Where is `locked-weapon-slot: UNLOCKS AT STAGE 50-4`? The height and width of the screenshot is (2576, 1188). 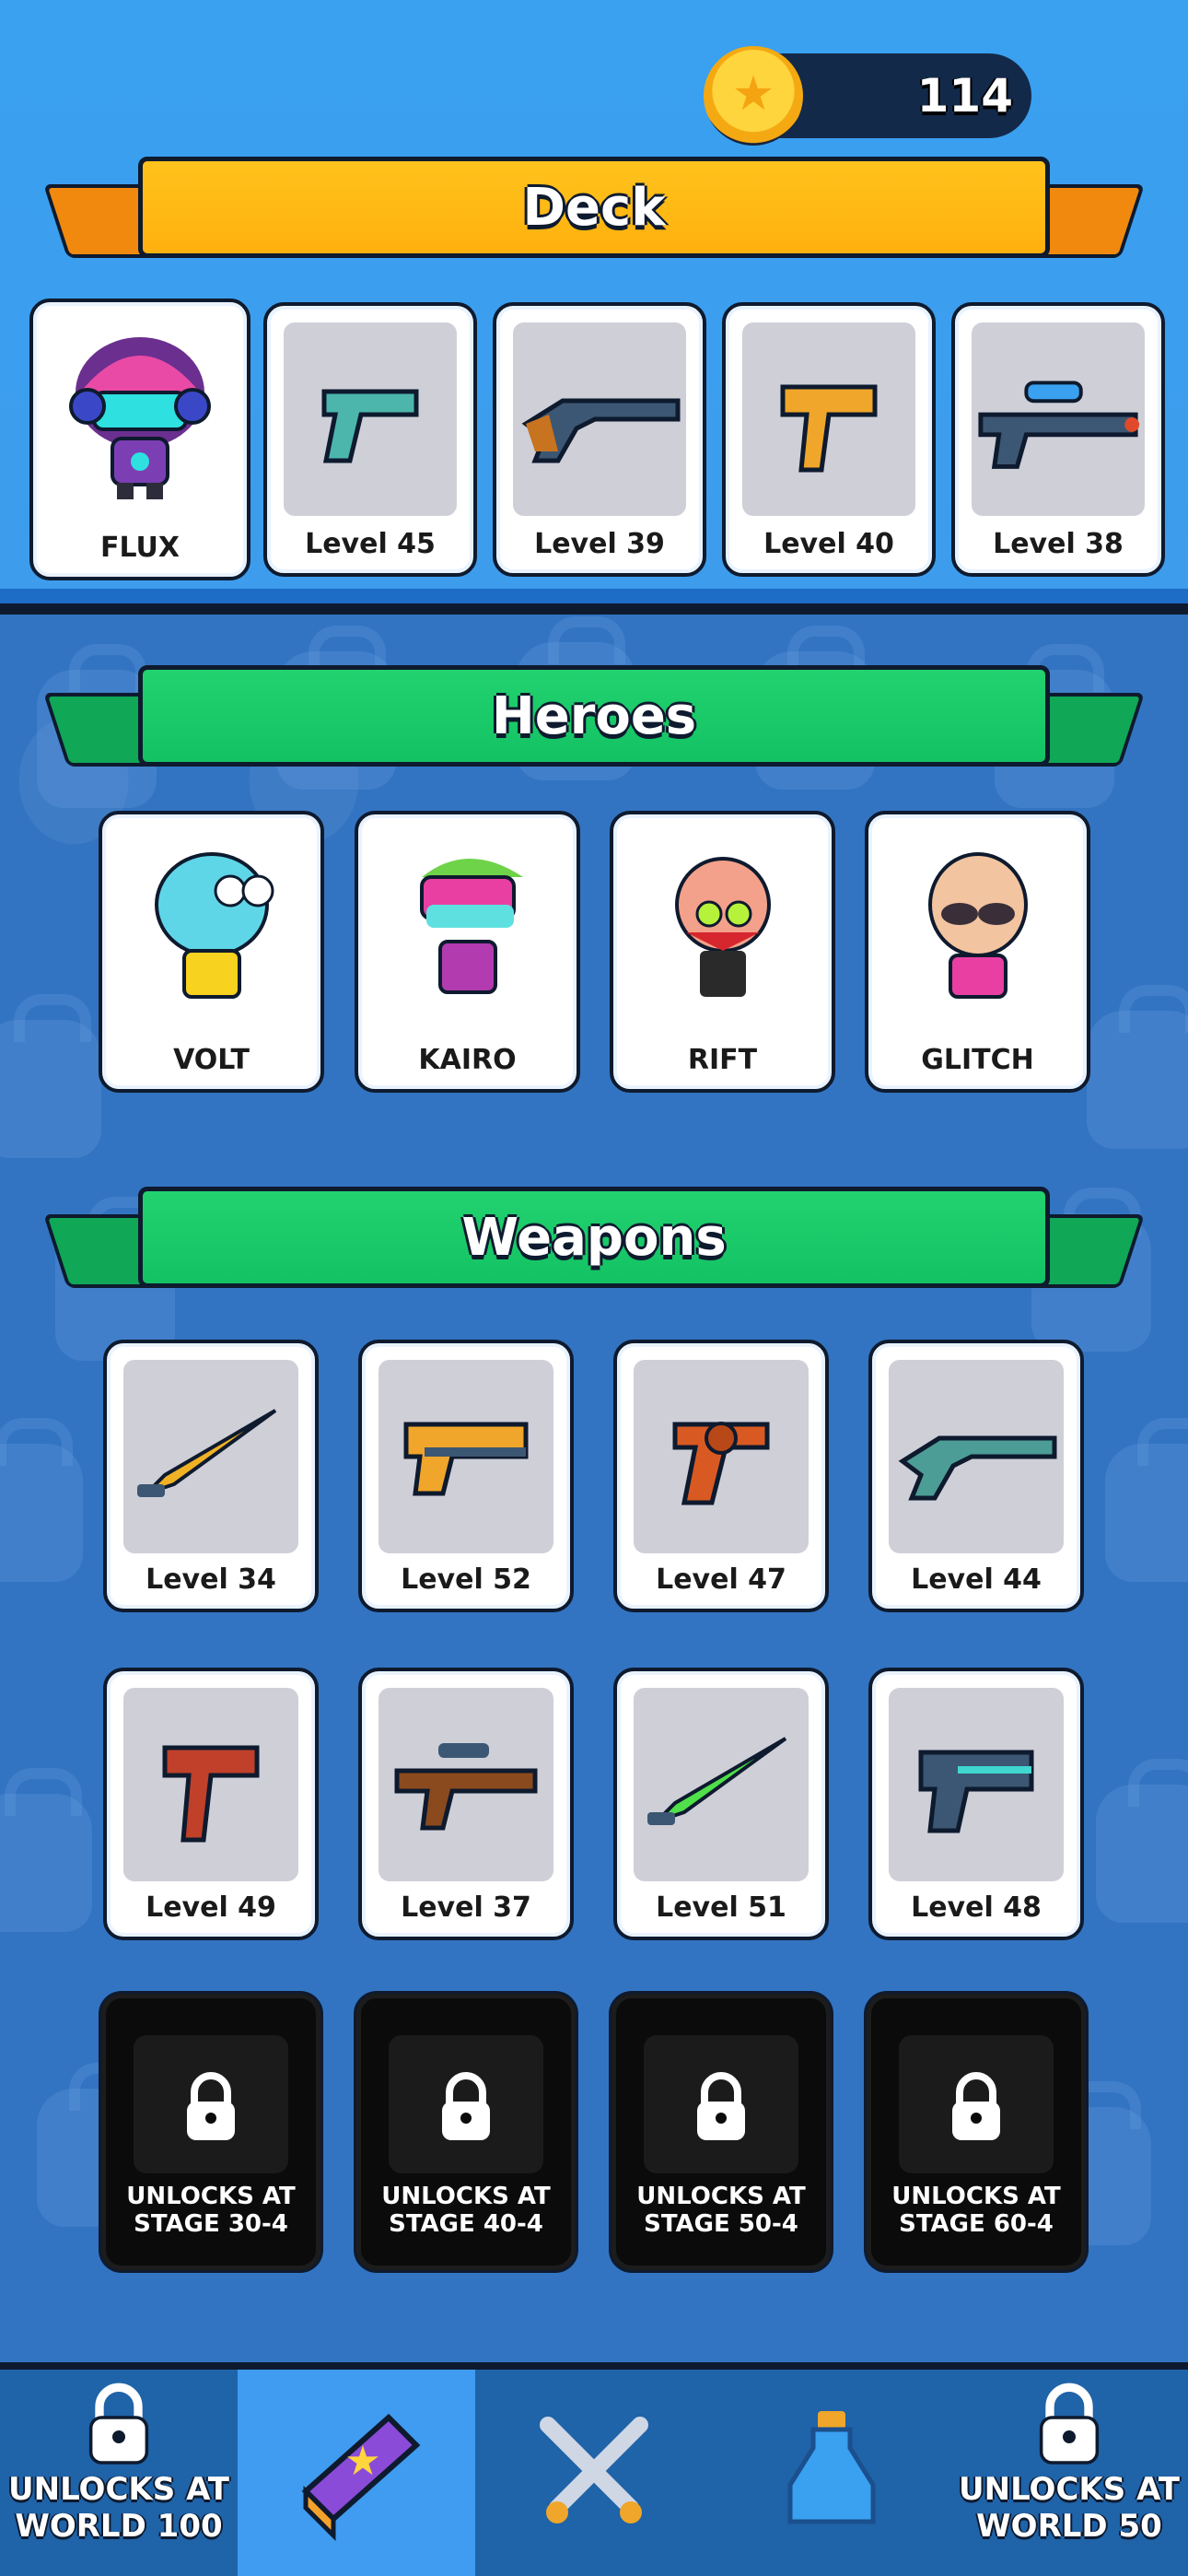 locked-weapon-slot: UNLOCKS AT STAGE 50-4 is located at coordinates (721, 2132).